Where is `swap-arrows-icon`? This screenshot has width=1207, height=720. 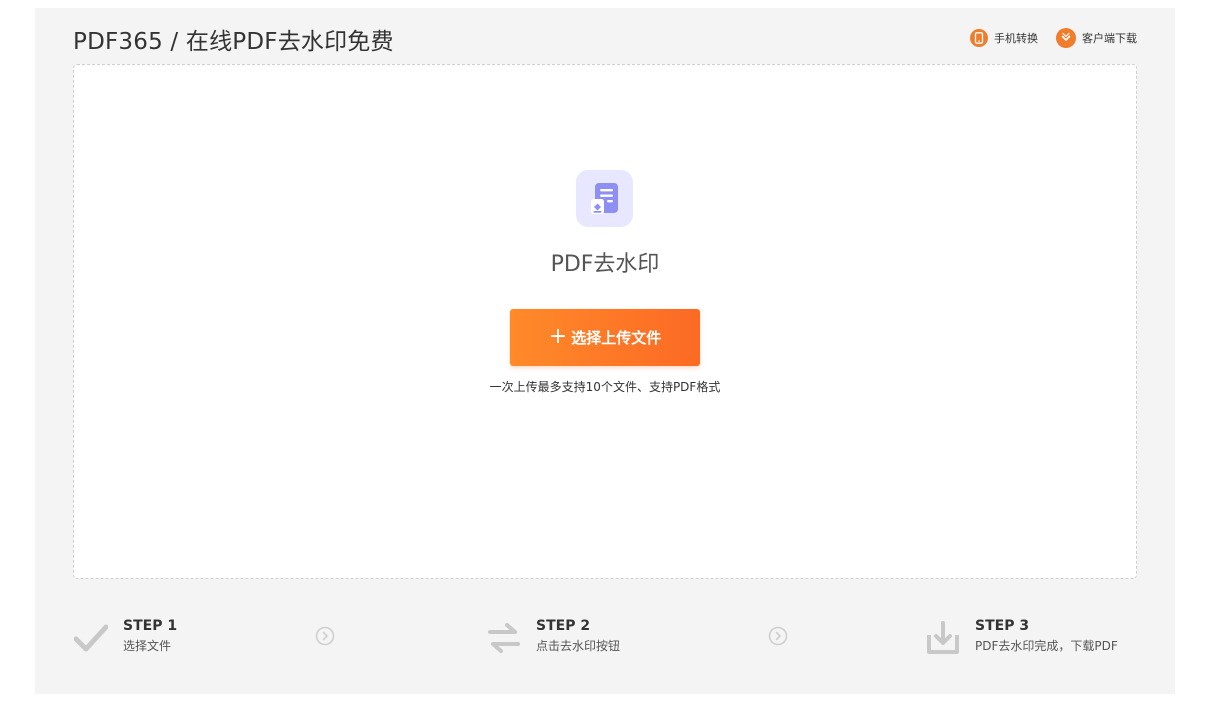 swap-arrows-icon is located at coordinates (504, 638).